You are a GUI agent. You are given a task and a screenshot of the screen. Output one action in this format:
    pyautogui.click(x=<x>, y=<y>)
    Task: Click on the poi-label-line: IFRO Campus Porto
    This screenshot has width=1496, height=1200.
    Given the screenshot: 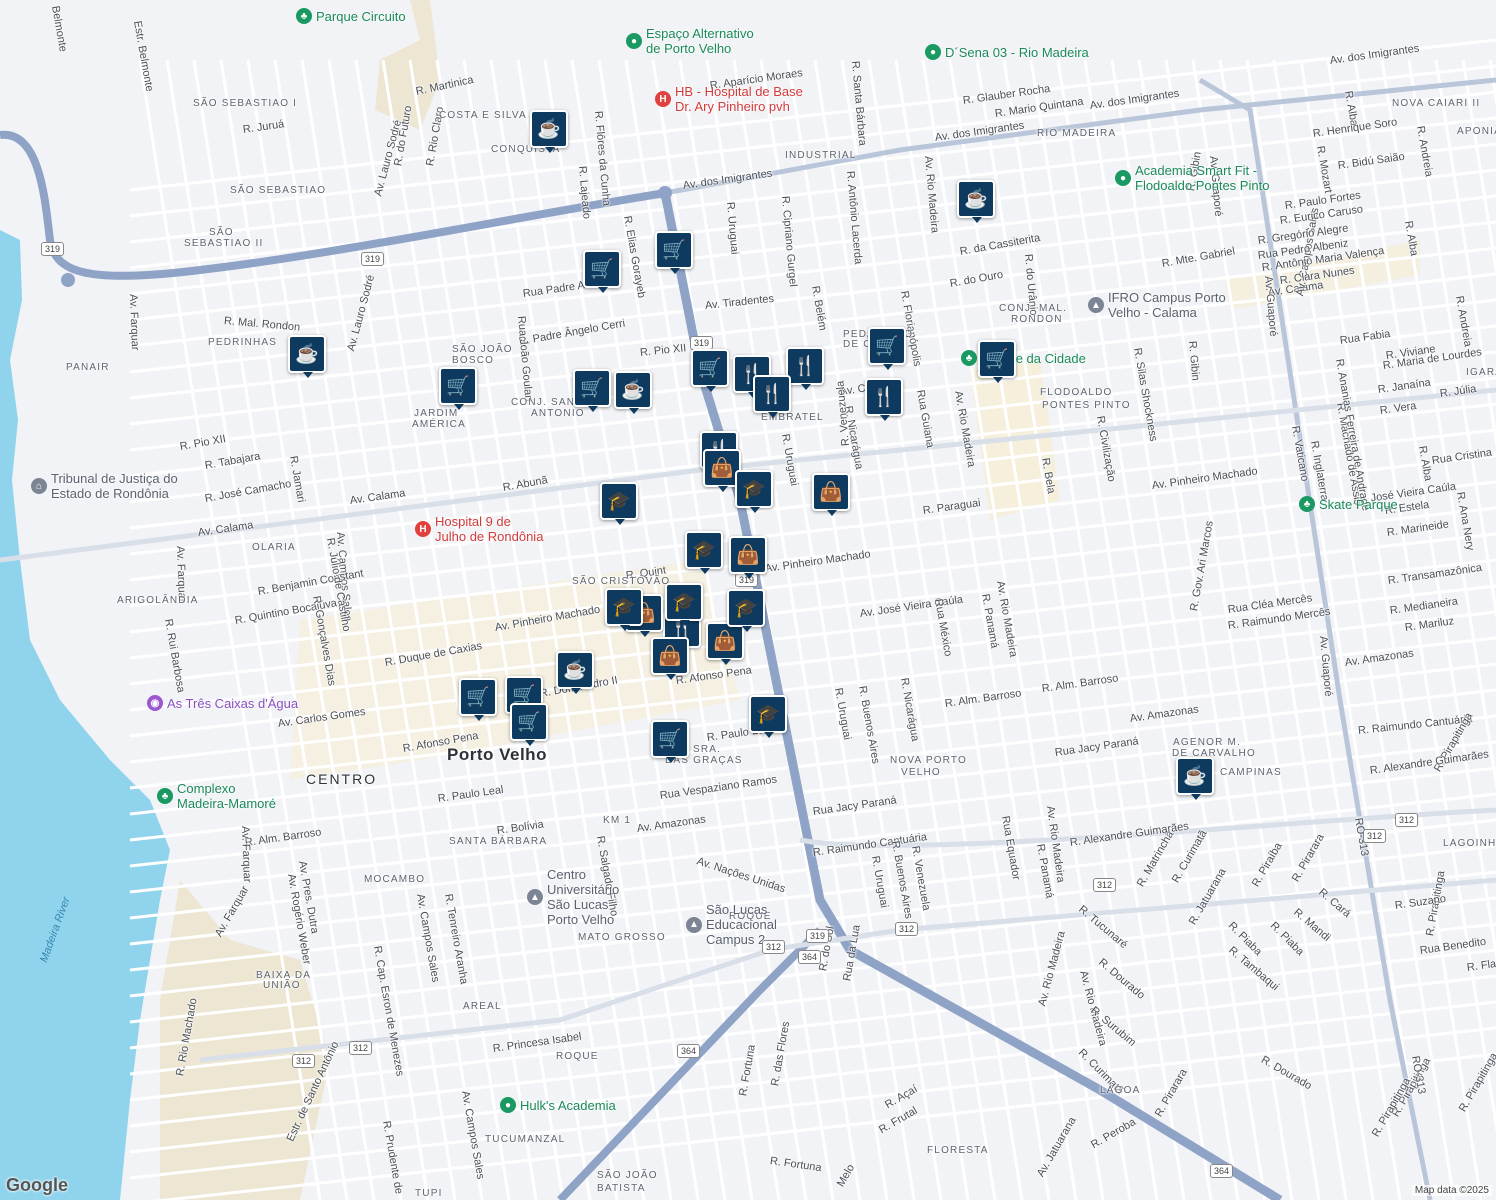 What is the action you would take?
    pyautogui.click(x=1167, y=297)
    